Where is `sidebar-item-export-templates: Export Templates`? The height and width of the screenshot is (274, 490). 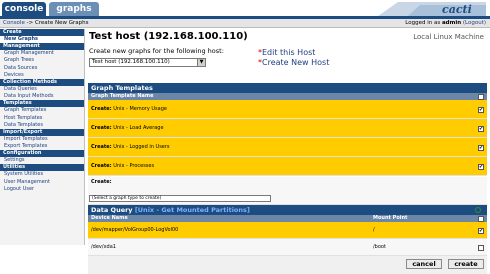 sidebar-item-export-templates: Export Templates is located at coordinates (42, 146).